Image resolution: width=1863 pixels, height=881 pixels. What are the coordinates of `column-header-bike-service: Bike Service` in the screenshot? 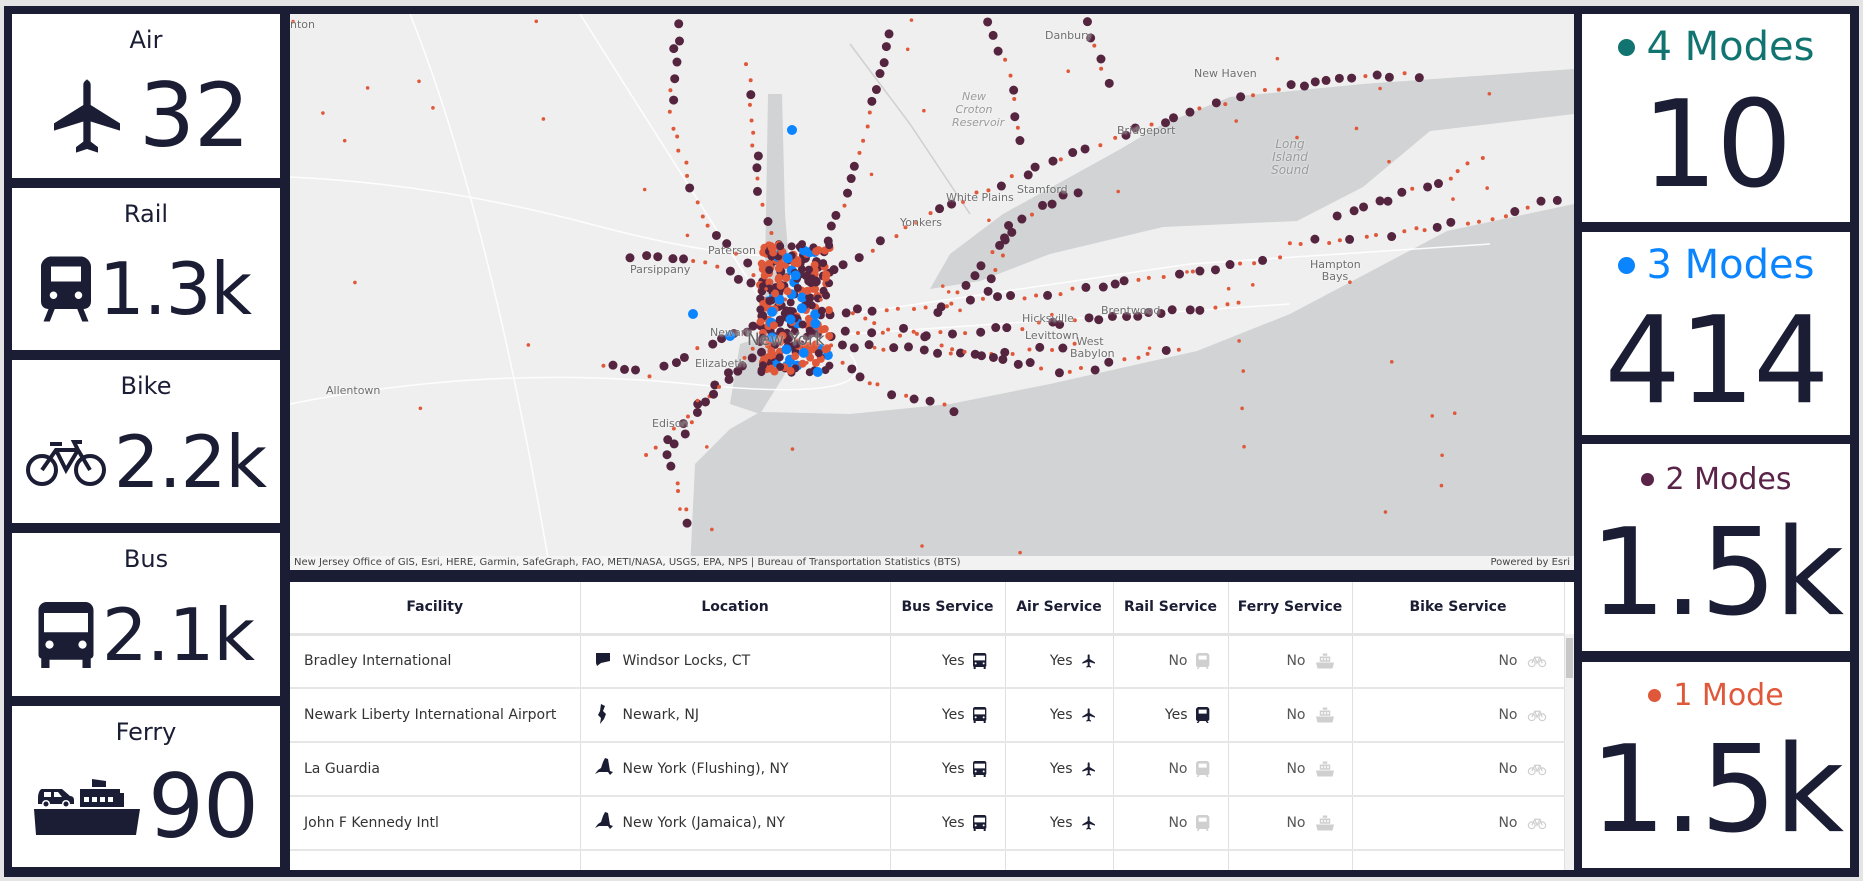 It's located at (1458, 609).